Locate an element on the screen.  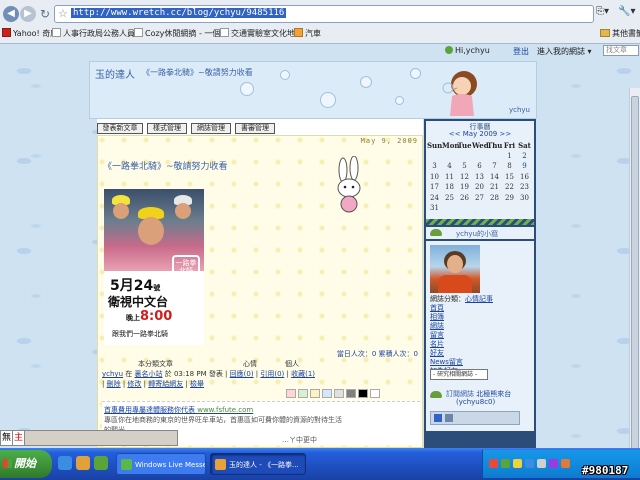
trackback-link: 引用(0) is located at coordinates (272, 374).